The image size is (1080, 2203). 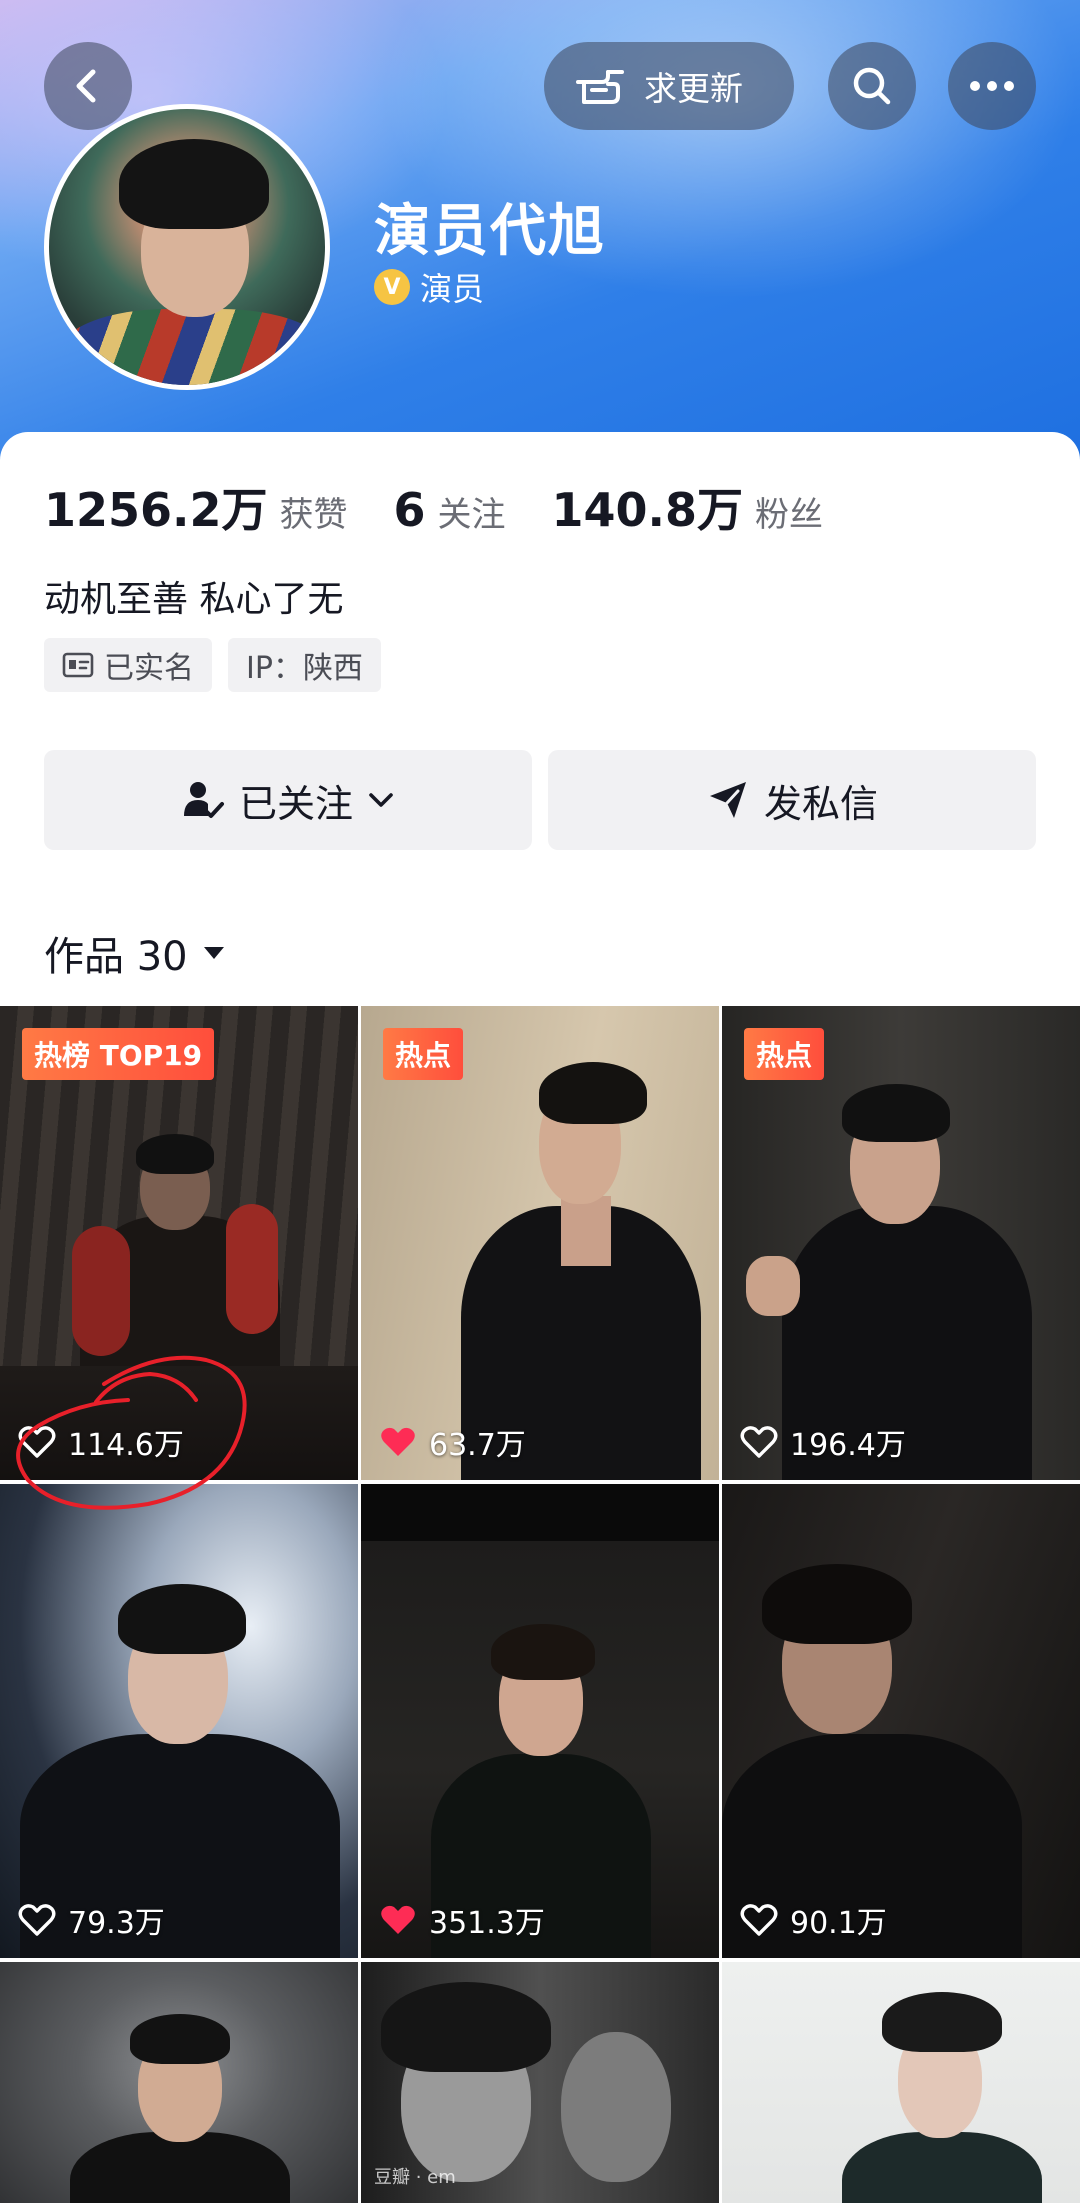 I want to click on video-likes: 196.4万, so click(x=823, y=1442).